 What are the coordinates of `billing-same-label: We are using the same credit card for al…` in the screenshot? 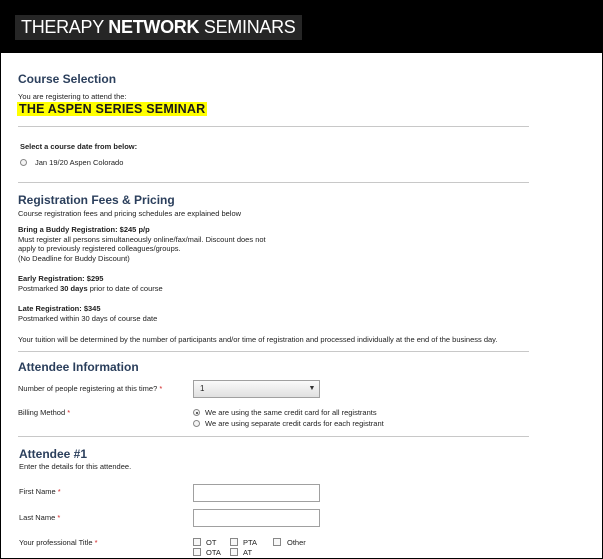 It's located at (291, 412).